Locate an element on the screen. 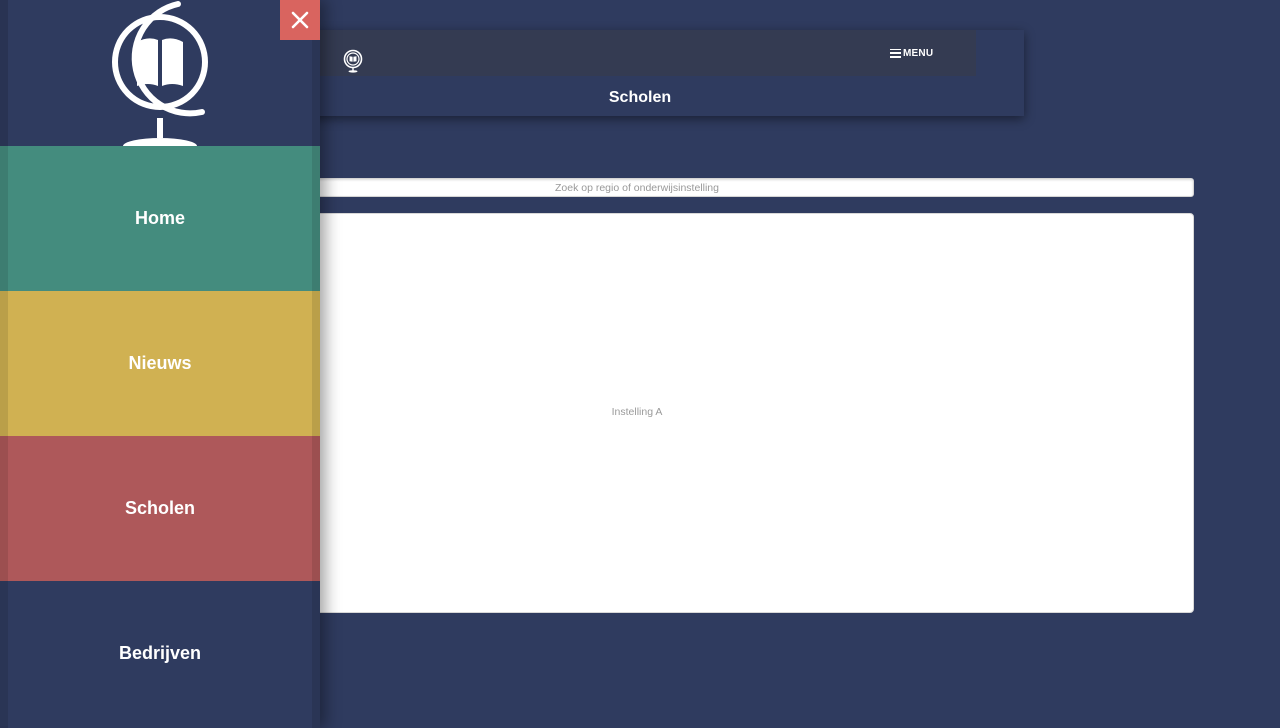  hamburger-icon is located at coordinates (895, 53).